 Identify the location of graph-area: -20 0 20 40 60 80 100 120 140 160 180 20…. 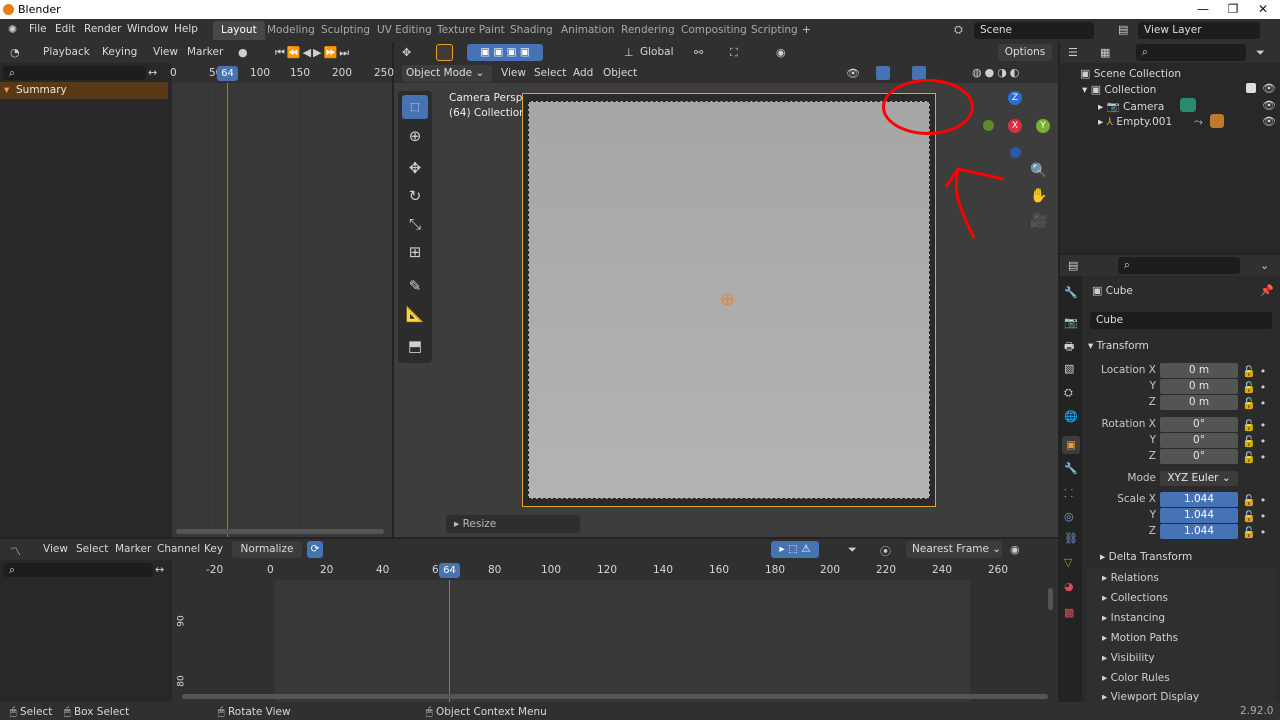
(615, 631).